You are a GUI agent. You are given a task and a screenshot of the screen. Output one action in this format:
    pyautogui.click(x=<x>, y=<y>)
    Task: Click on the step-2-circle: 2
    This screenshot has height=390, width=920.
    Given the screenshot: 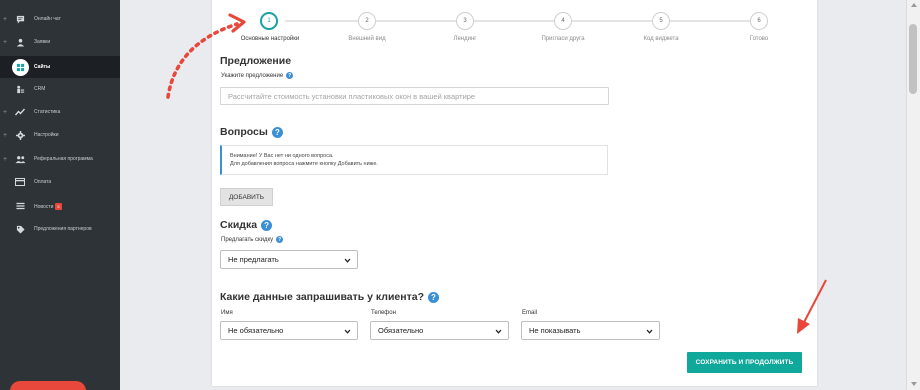 What is the action you would take?
    pyautogui.click(x=367, y=21)
    